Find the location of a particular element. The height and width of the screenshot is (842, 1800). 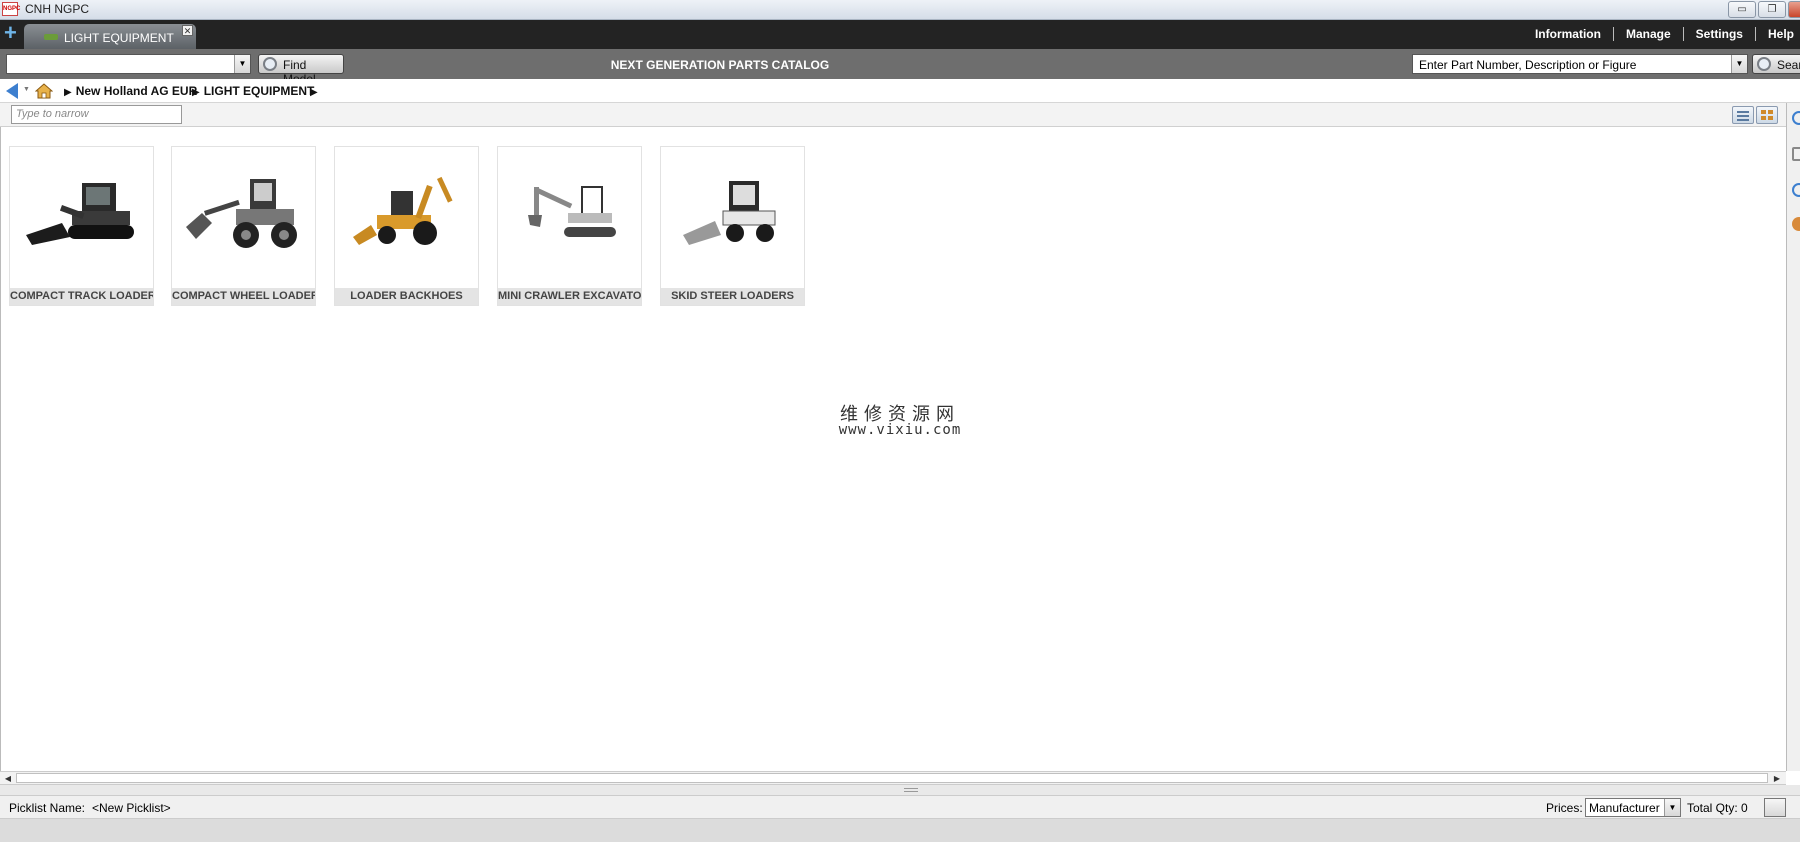

breadcrumb-label: New Holland AG EUR is located at coordinates (136, 91).